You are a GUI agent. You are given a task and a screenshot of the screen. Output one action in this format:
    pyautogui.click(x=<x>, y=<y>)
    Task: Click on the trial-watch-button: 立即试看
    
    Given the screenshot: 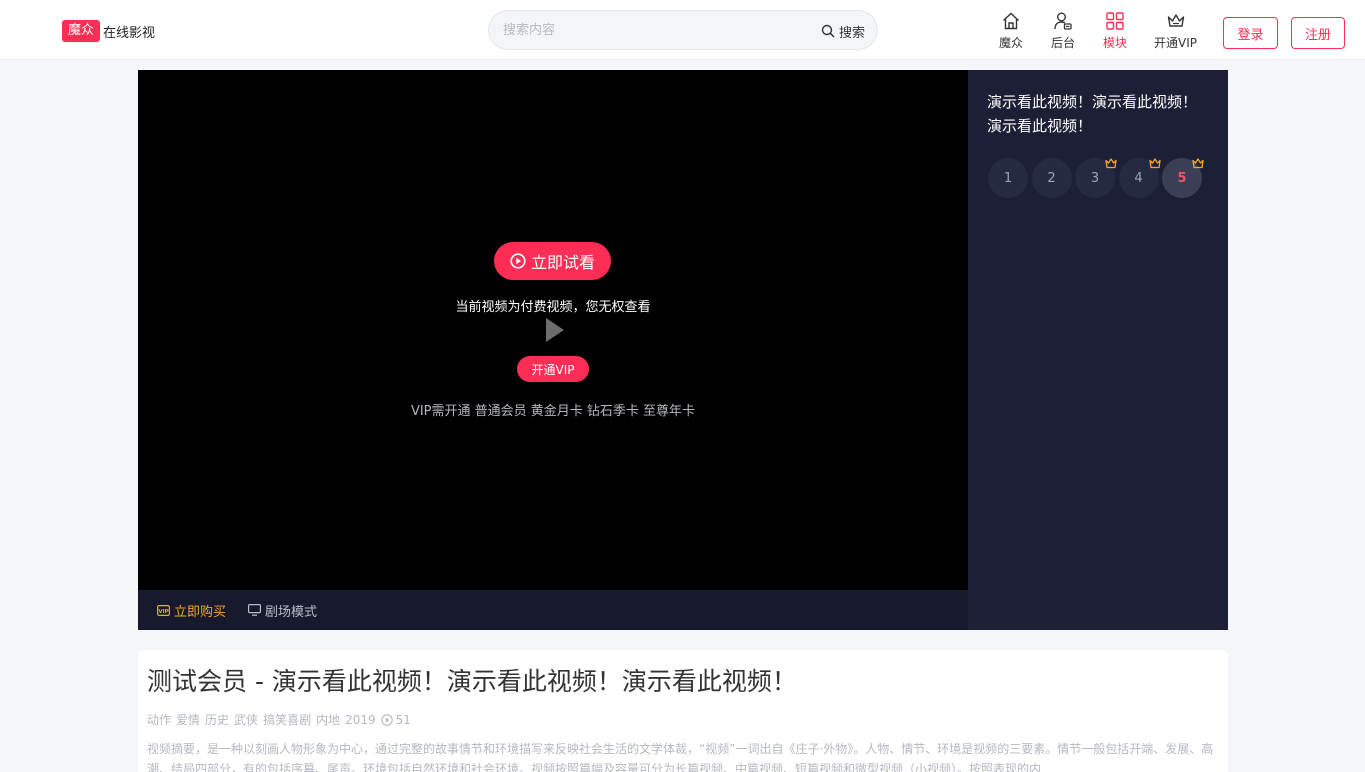 What is the action you would take?
    pyautogui.click(x=552, y=261)
    